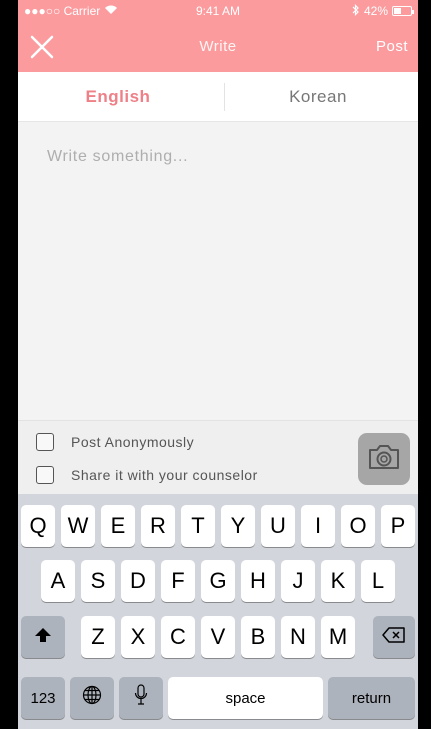 This screenshot has width=431, height=729. Describe the element at coordinates (358, 526) in the screenshot. I see `key-o: O` at that location.